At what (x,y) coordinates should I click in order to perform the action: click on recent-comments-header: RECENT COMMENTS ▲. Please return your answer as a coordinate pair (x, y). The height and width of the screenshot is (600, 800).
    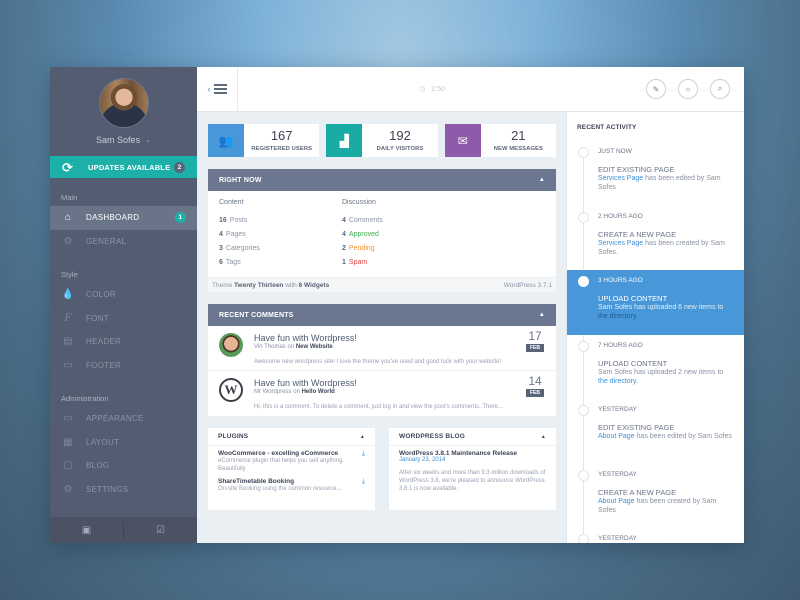
    Looking at the image, I should click on (382, 315).